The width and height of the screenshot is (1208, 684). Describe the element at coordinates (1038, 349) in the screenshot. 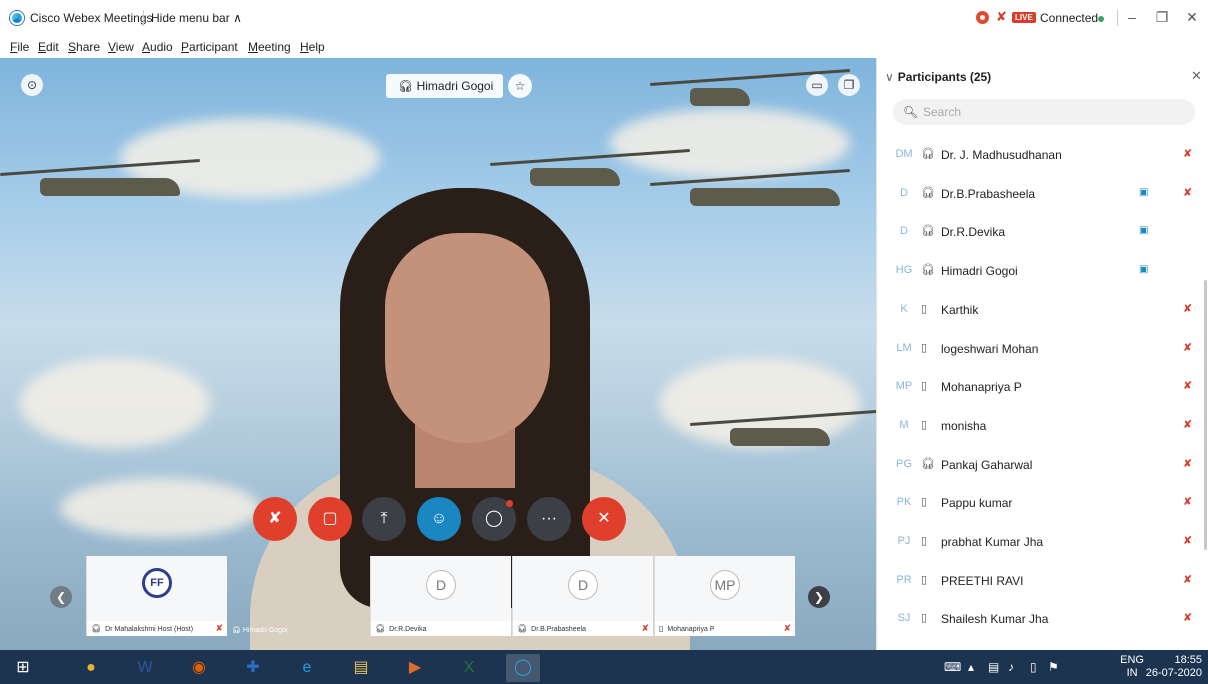

I see `participant-row: LM ▯ logeshwari Mohan ✘` at that location.